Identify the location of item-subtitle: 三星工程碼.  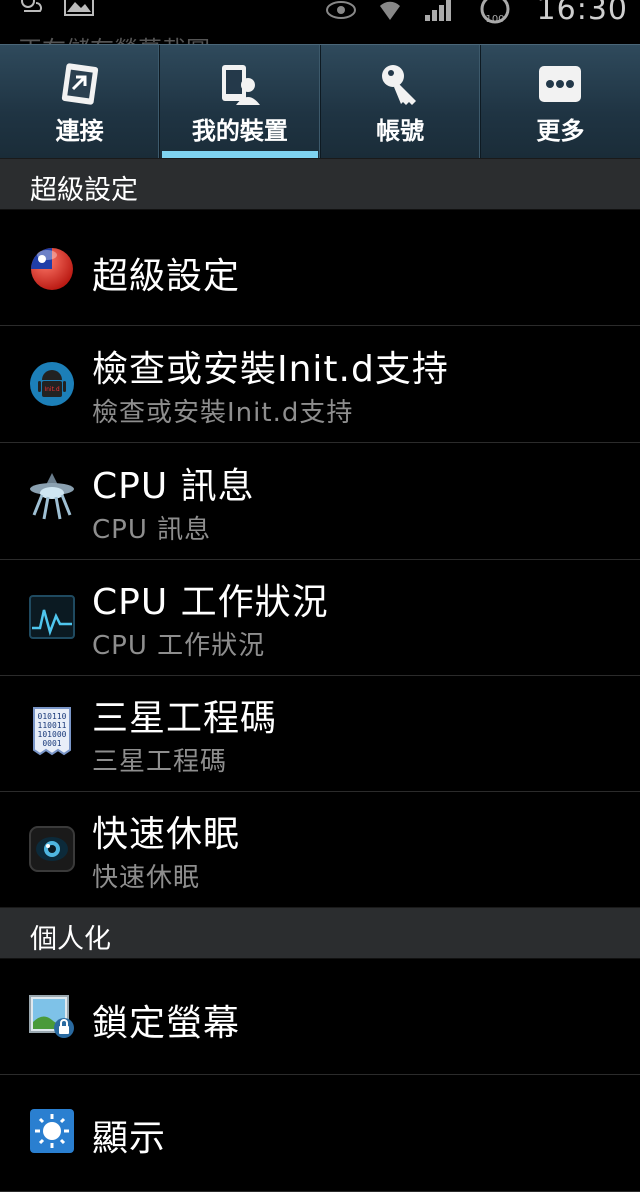
(160, 762).